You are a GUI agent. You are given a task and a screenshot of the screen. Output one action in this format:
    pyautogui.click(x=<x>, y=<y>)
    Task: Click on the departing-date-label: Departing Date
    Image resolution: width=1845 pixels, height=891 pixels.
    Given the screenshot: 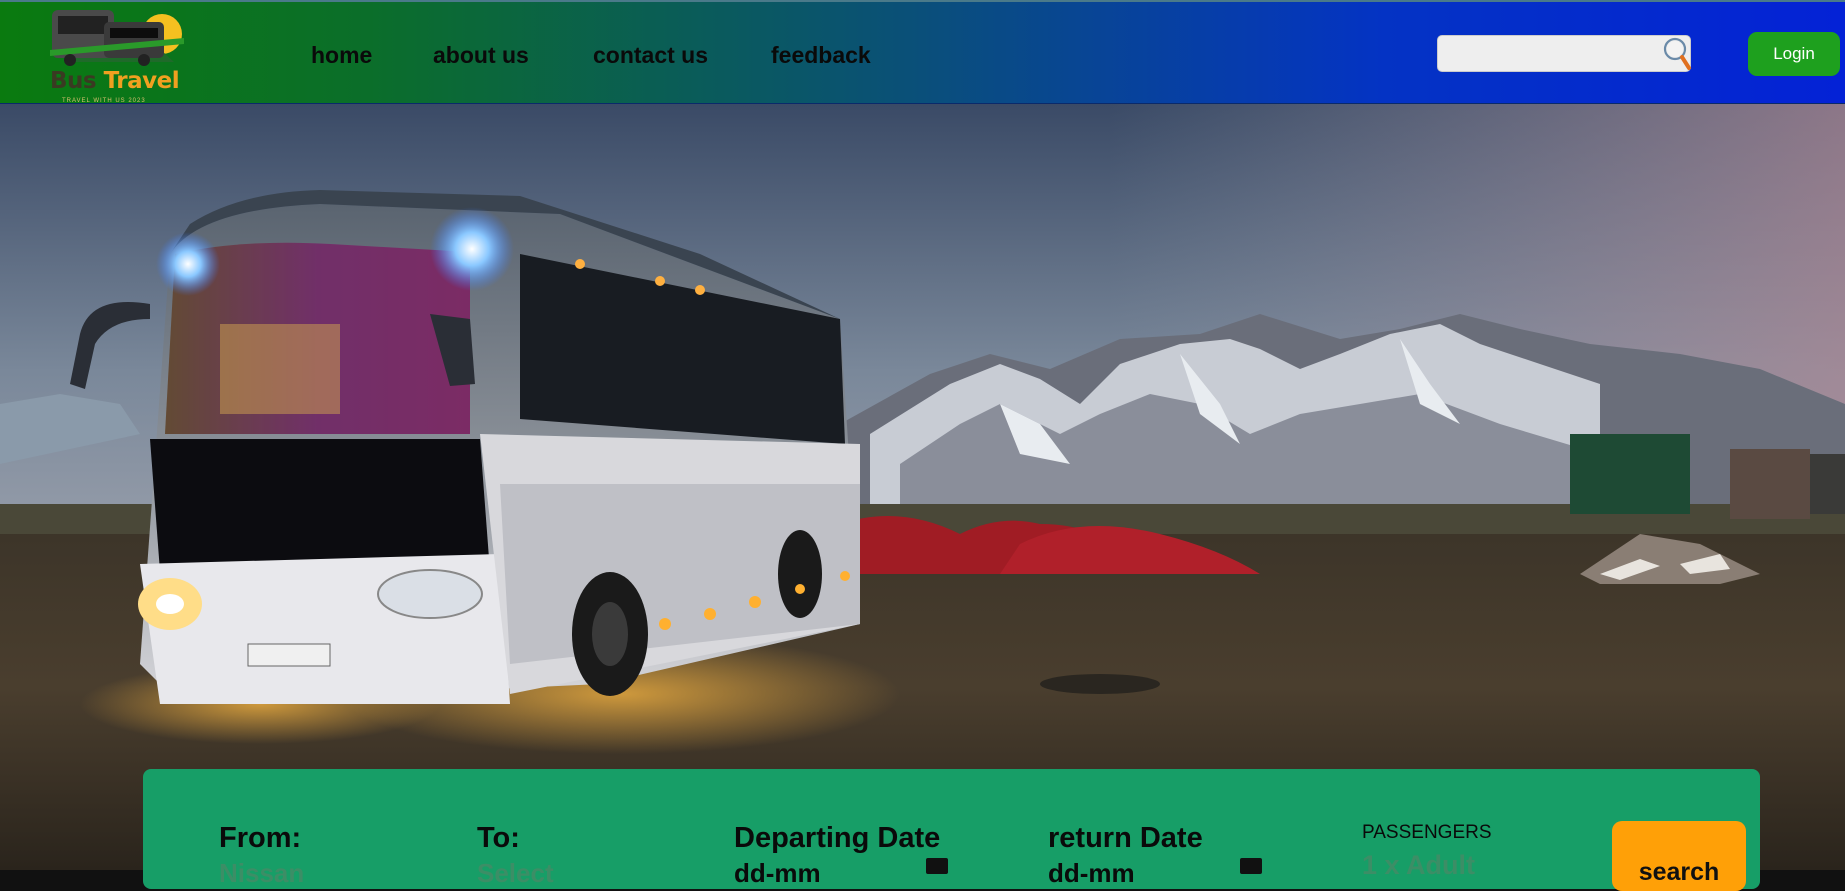 What is the action you would take?
    pyautogui.click(x=837, y=838)
    